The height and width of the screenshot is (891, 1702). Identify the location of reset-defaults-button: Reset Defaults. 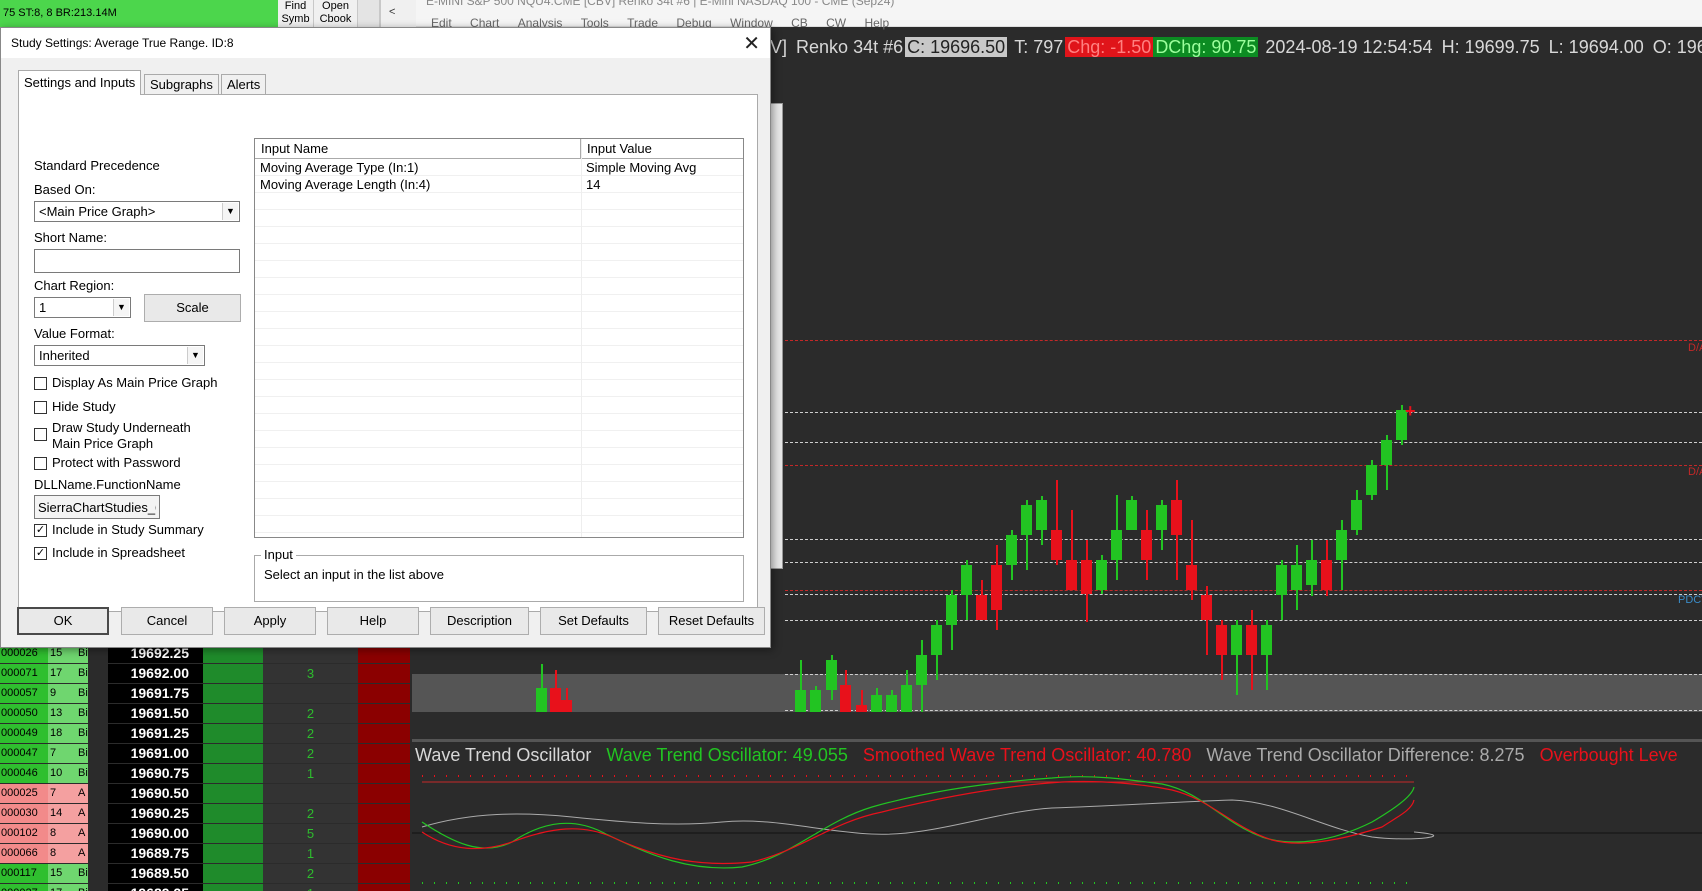
(711, 621).